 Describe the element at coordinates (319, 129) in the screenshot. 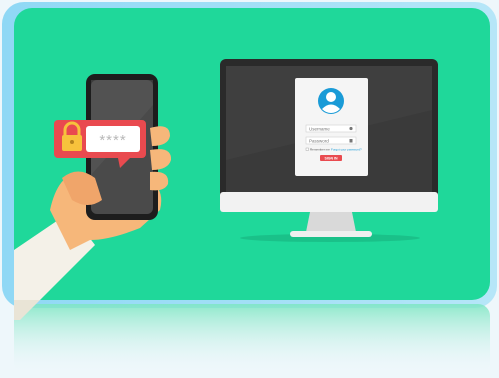

I see `username-placeholder: Username` at that location.